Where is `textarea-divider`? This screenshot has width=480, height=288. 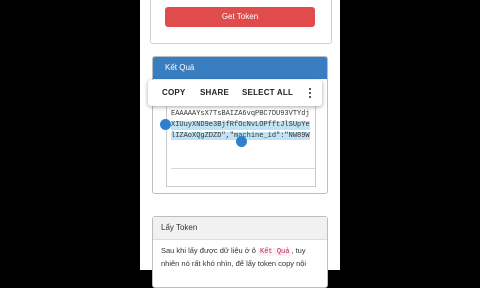
textarea-divider is located at coordinates (243, 168).